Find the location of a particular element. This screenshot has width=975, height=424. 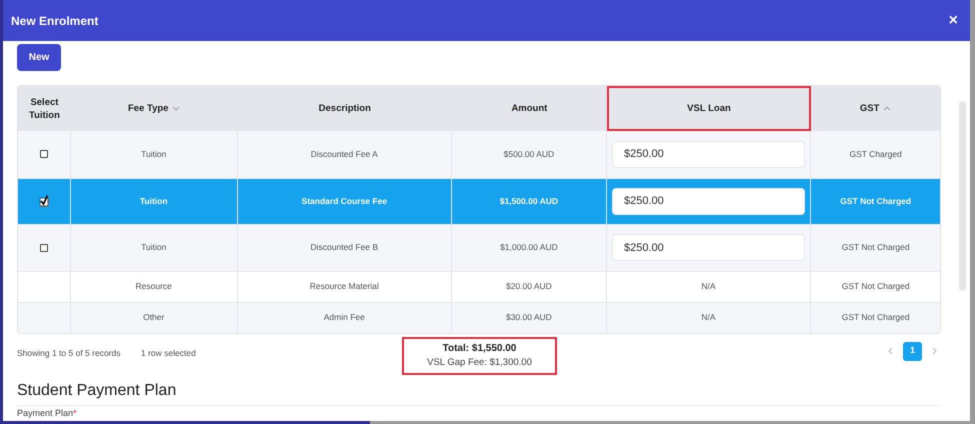

records-info: Showing 1 to 5 of 5 records is located at coordinates (68, 353).